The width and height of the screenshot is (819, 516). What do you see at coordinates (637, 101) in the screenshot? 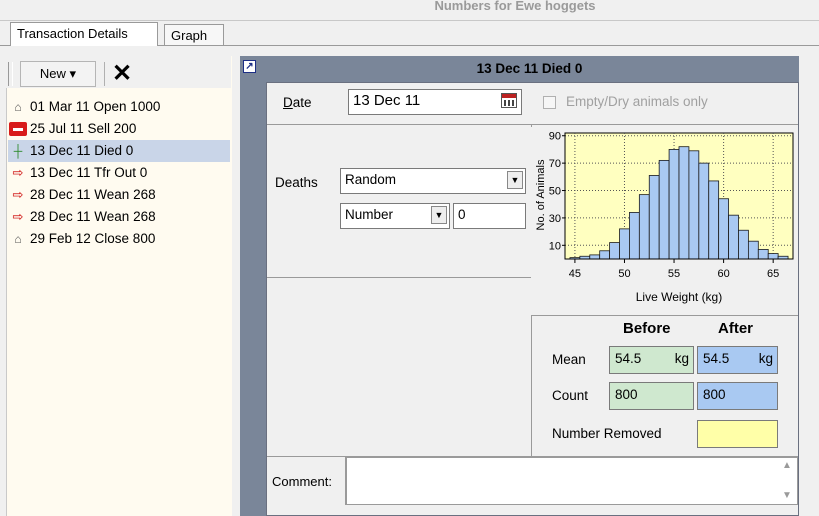
I see `empty-dry-label: Empty/Dry animals only` at bounding box center [637, 101].